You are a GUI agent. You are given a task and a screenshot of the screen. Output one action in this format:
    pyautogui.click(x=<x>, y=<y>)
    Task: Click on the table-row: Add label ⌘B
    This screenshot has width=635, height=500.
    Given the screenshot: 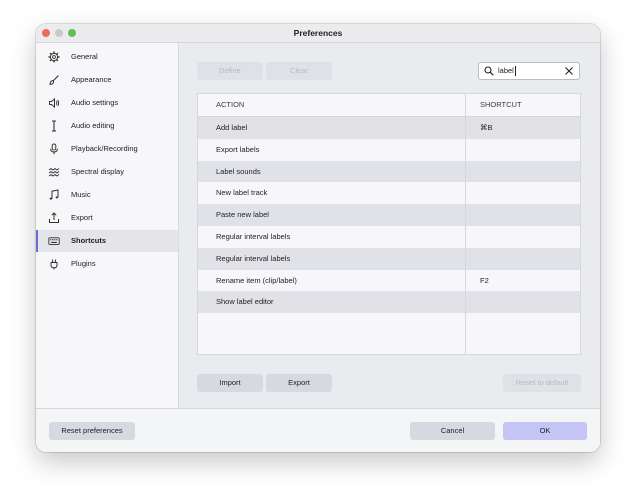 What is the action you would take?
    pyautogui.click(x=389, y=128)
    